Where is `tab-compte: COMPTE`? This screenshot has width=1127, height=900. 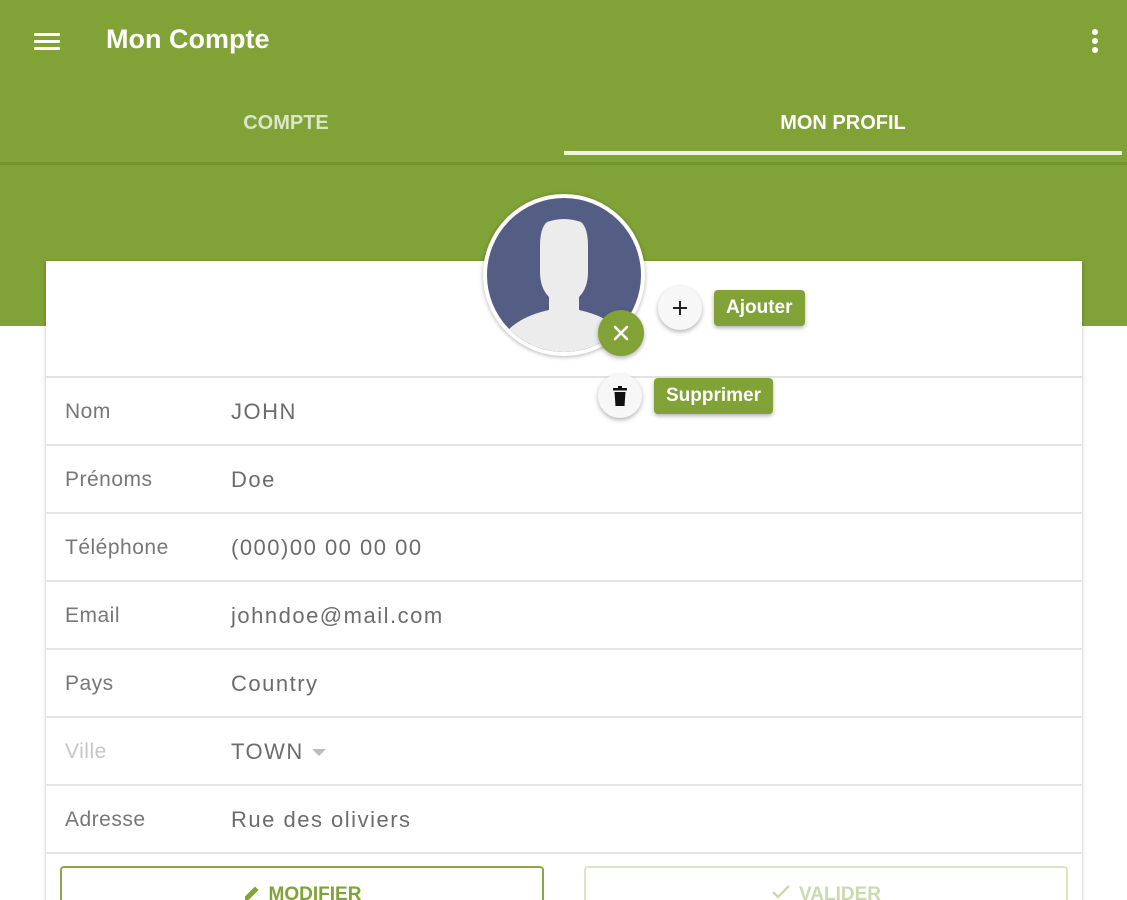
tab-compte: COMPTE is located at coordinates (286, 123).